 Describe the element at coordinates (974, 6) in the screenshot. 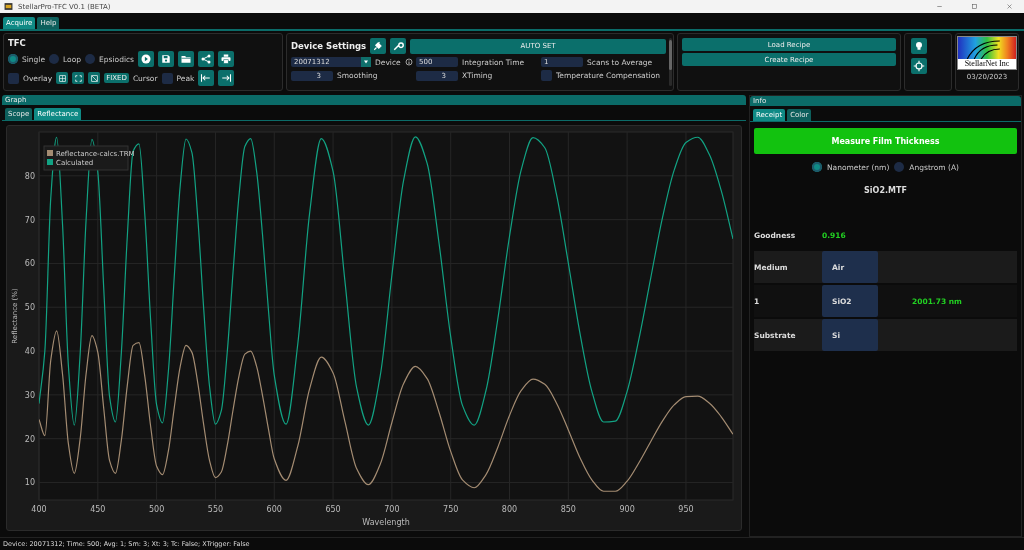

I see `maximize-icon` at that location.